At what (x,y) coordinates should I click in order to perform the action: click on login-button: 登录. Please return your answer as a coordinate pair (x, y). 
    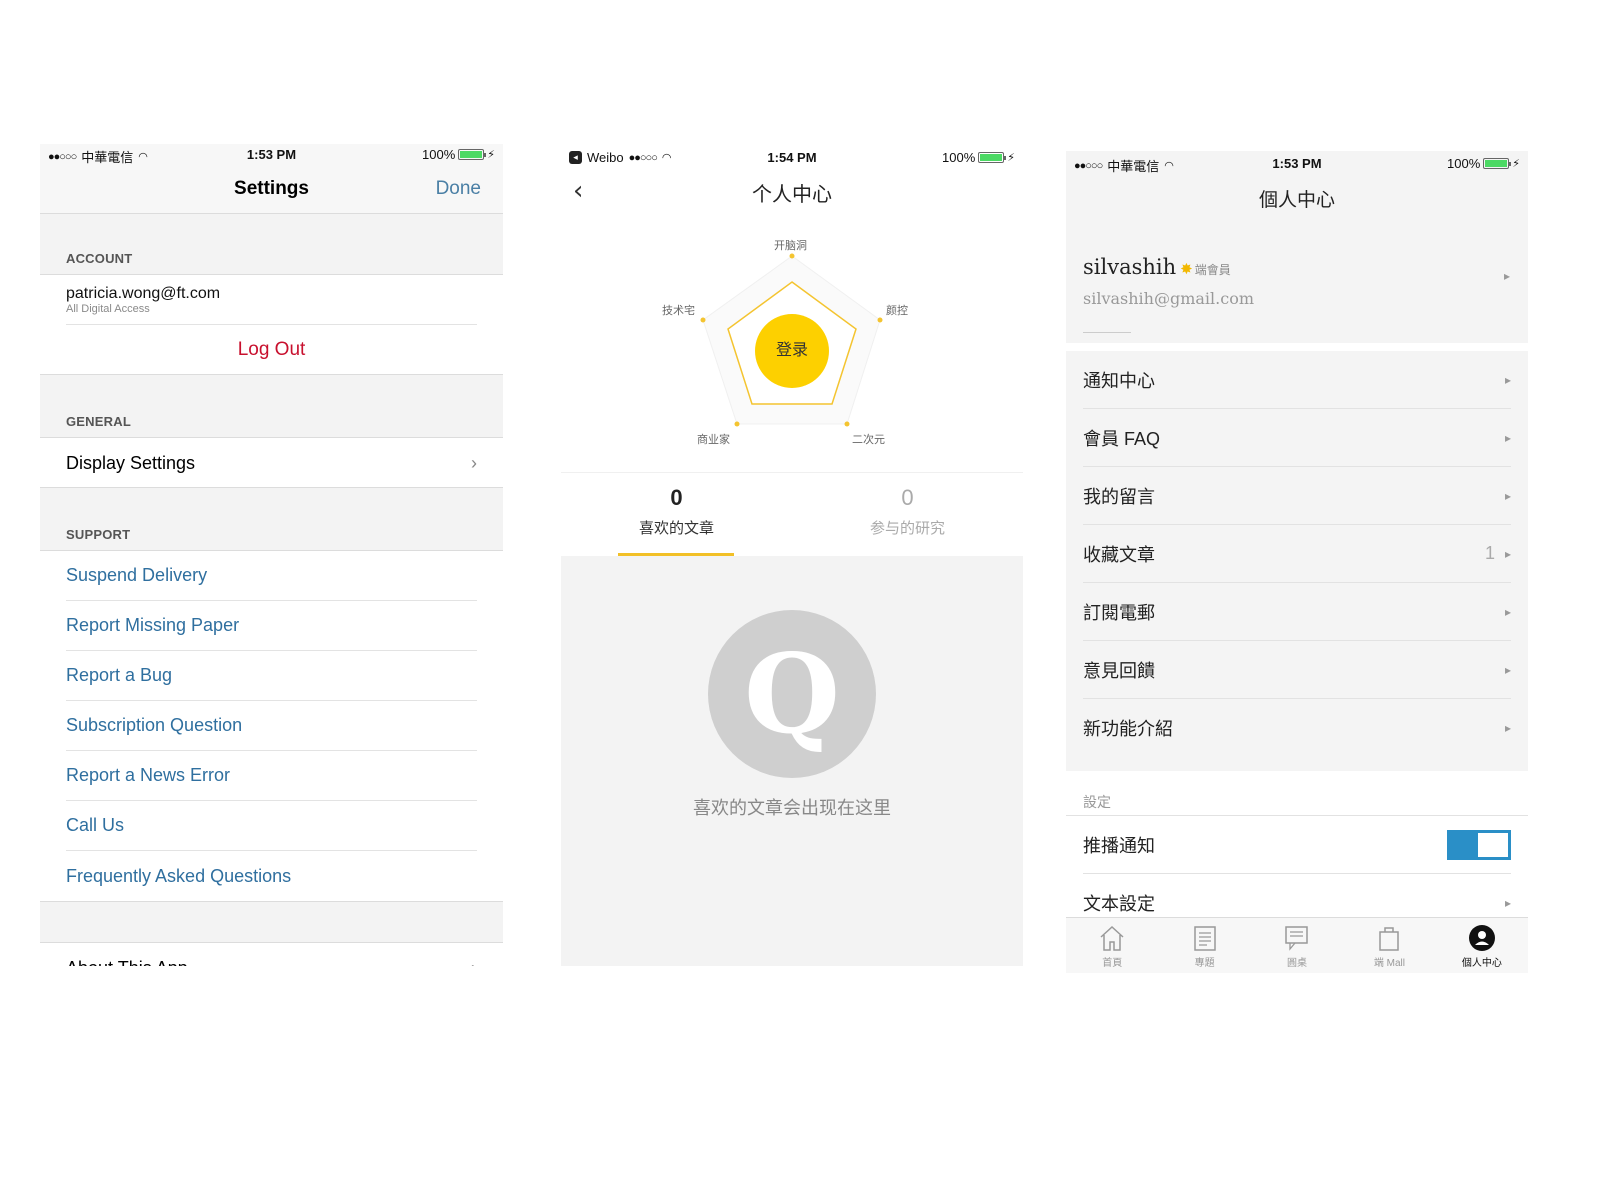
    Looking at the image, I should click on (792, 351).